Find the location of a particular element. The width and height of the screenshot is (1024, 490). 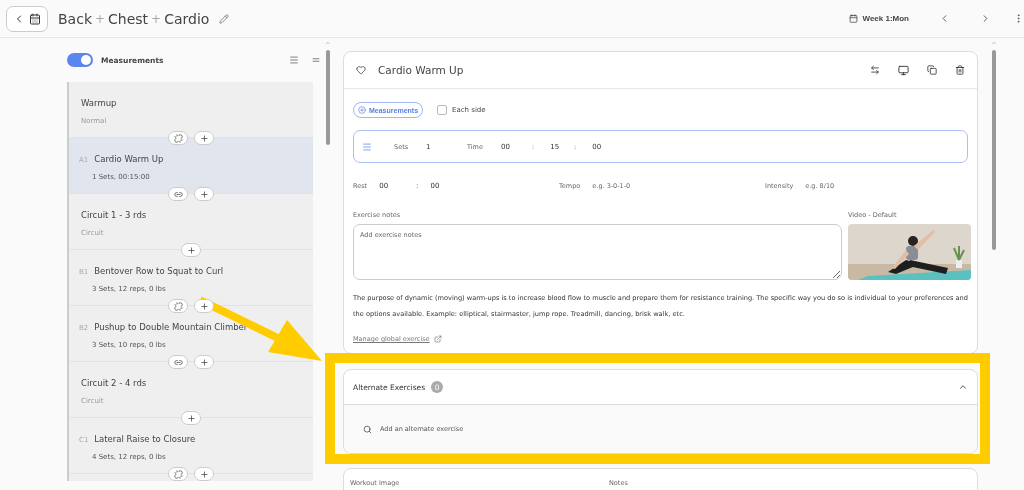

item-title: Pushup to Double Mountain Climber is located at coordinates (171, 327).